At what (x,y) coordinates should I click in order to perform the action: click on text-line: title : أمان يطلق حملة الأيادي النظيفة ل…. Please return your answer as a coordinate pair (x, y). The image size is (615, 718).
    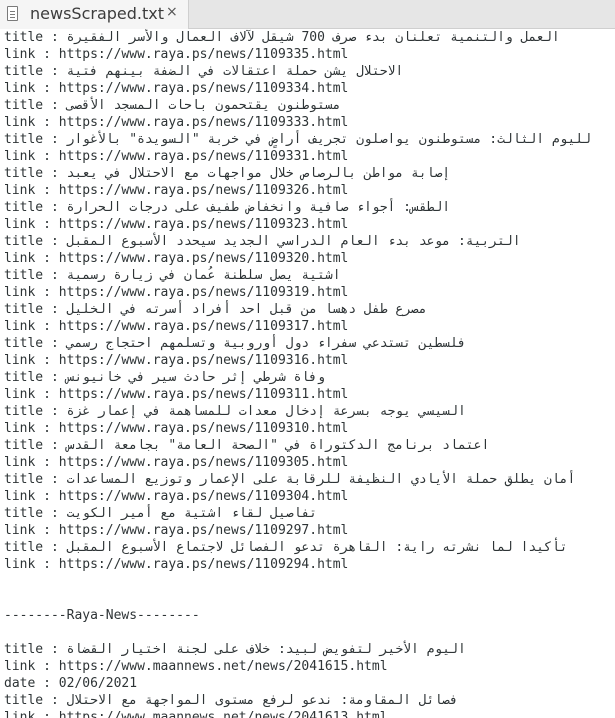
    Looking at the image, I should click on (309, 479).